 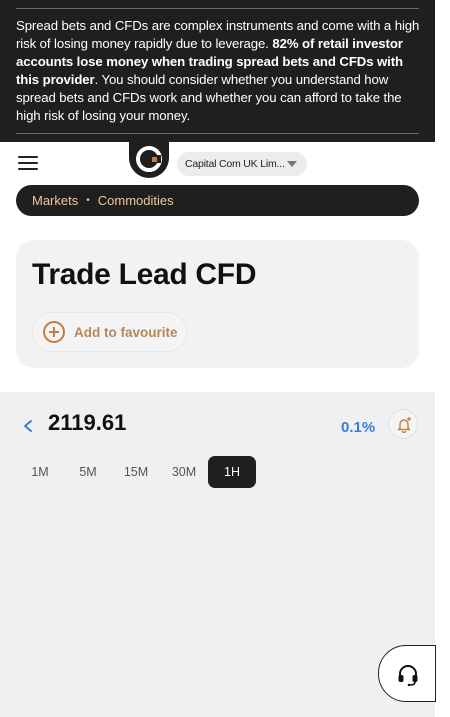 What do you see at coordinates (88, 472) in the screenshot?
I see `tab-5m: 5M` at bounding box center [88, 472].